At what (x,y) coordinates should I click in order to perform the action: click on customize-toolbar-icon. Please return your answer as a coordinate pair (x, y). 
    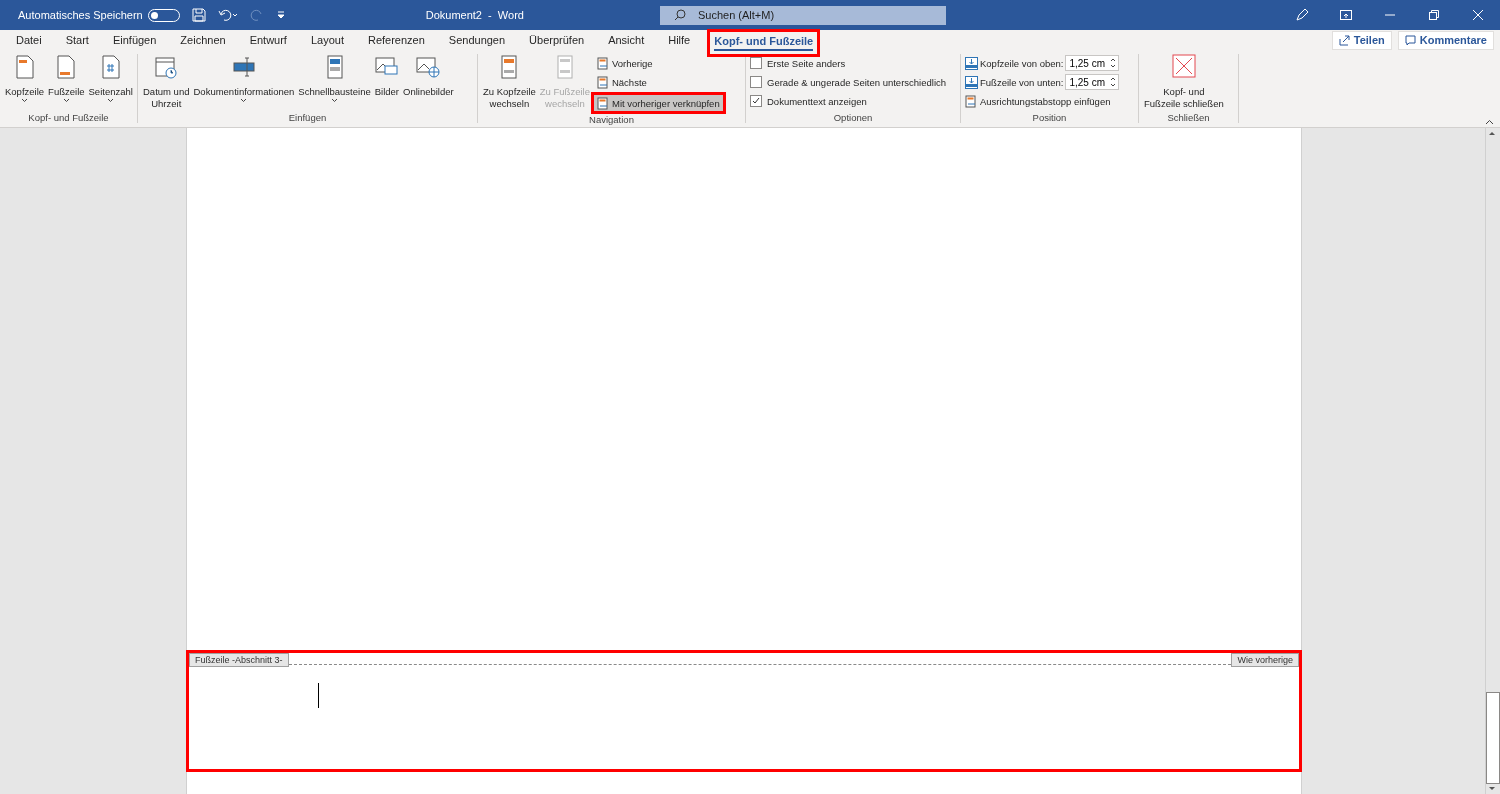
    Looking at the image, I should click on (280, 15).